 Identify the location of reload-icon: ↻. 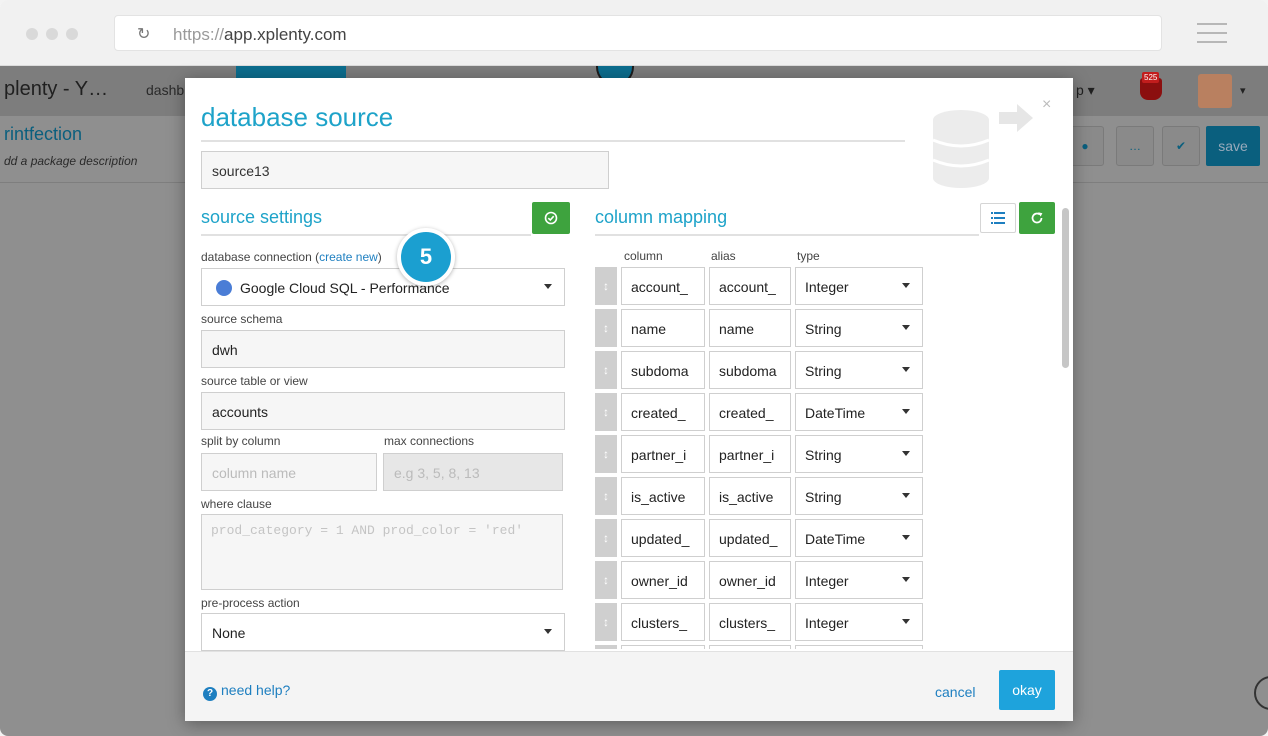
(143, 34).